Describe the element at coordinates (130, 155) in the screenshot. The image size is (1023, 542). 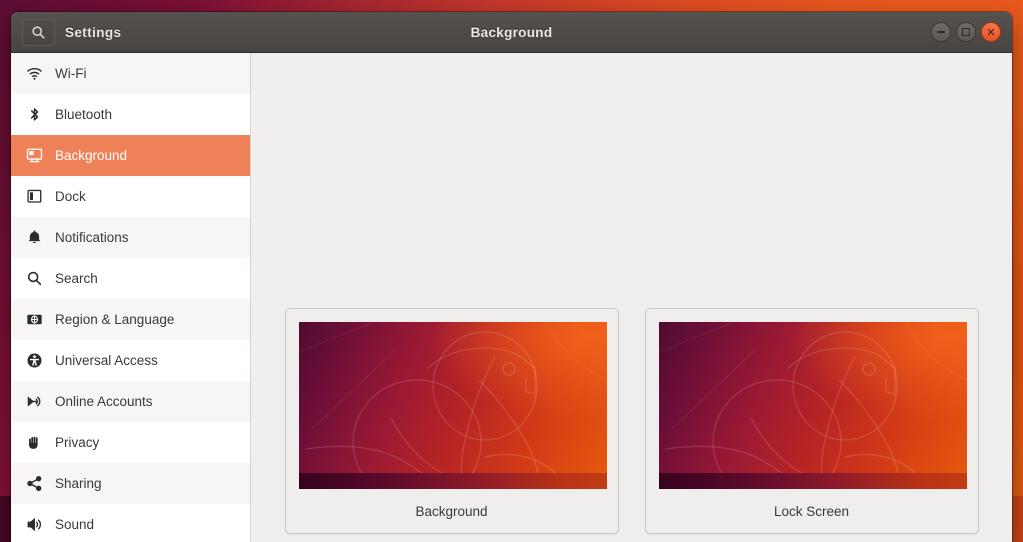
I see `sidebar-item-background: Background` at that location.